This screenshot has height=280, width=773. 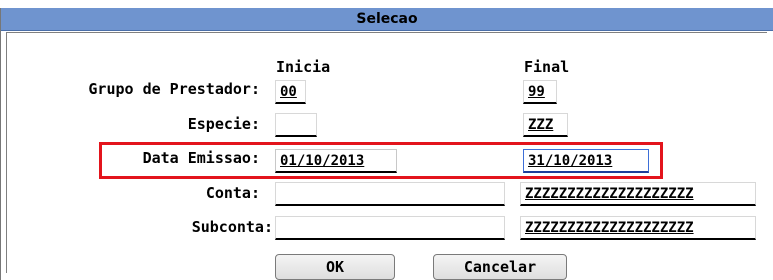 I want to click on subconta-initial-input, so click(x=390, y=228).